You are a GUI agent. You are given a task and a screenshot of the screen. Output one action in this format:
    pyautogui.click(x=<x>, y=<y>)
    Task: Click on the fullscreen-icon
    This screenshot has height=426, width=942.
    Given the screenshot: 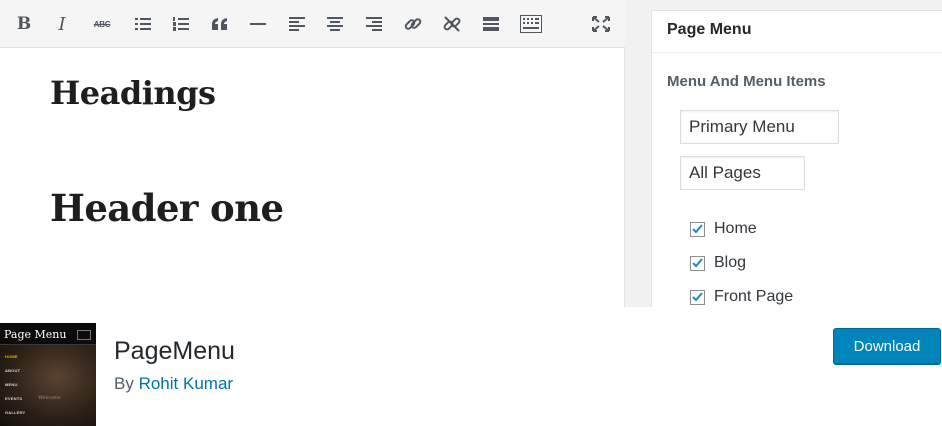 What is the action you would take?
    pyautogui.click(x=601, y=24)
    